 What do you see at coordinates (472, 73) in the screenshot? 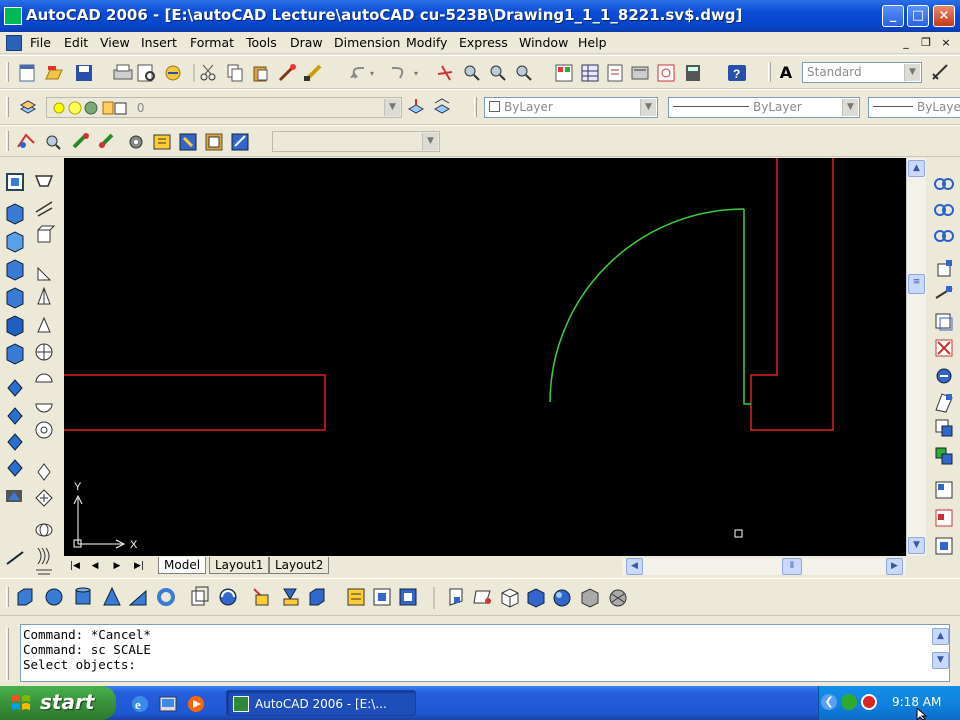
I see `zoom-realtime-icon` at bounding box center [472, 73].